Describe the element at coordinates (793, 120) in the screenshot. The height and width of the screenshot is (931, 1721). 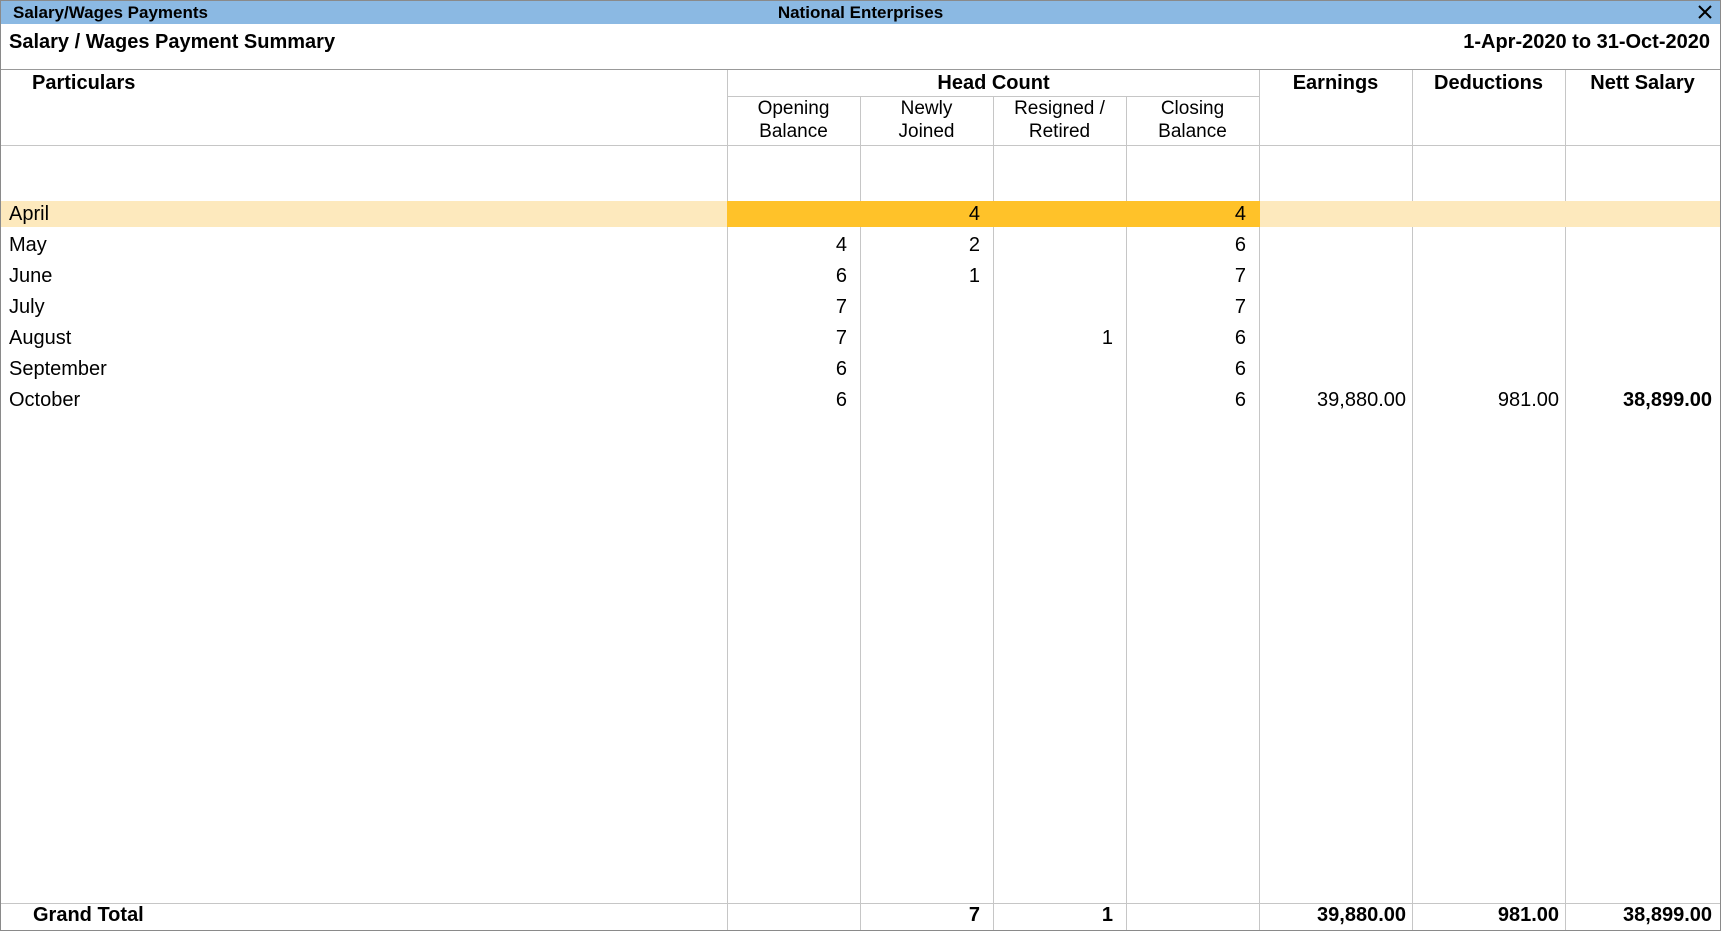
I see `col-opening-balance: Opening Balance` at that location.